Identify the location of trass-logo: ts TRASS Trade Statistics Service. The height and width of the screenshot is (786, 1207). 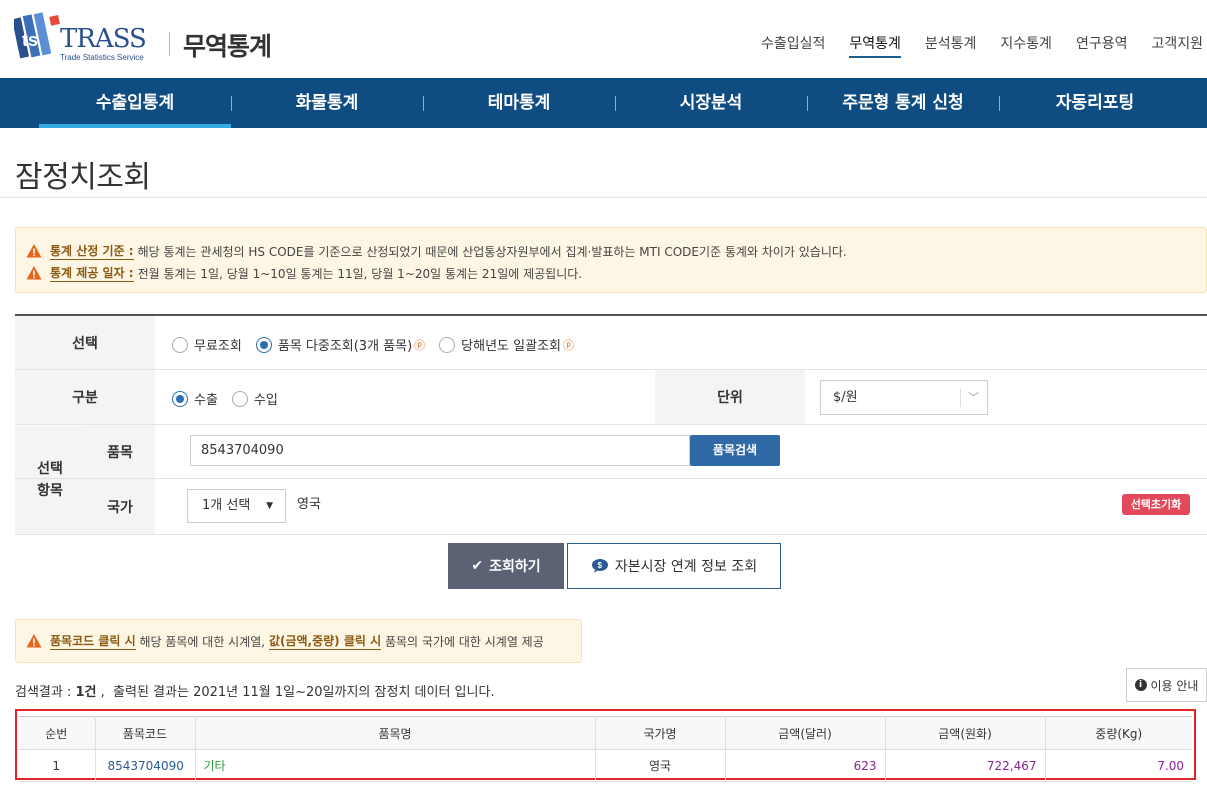
(84, 37).